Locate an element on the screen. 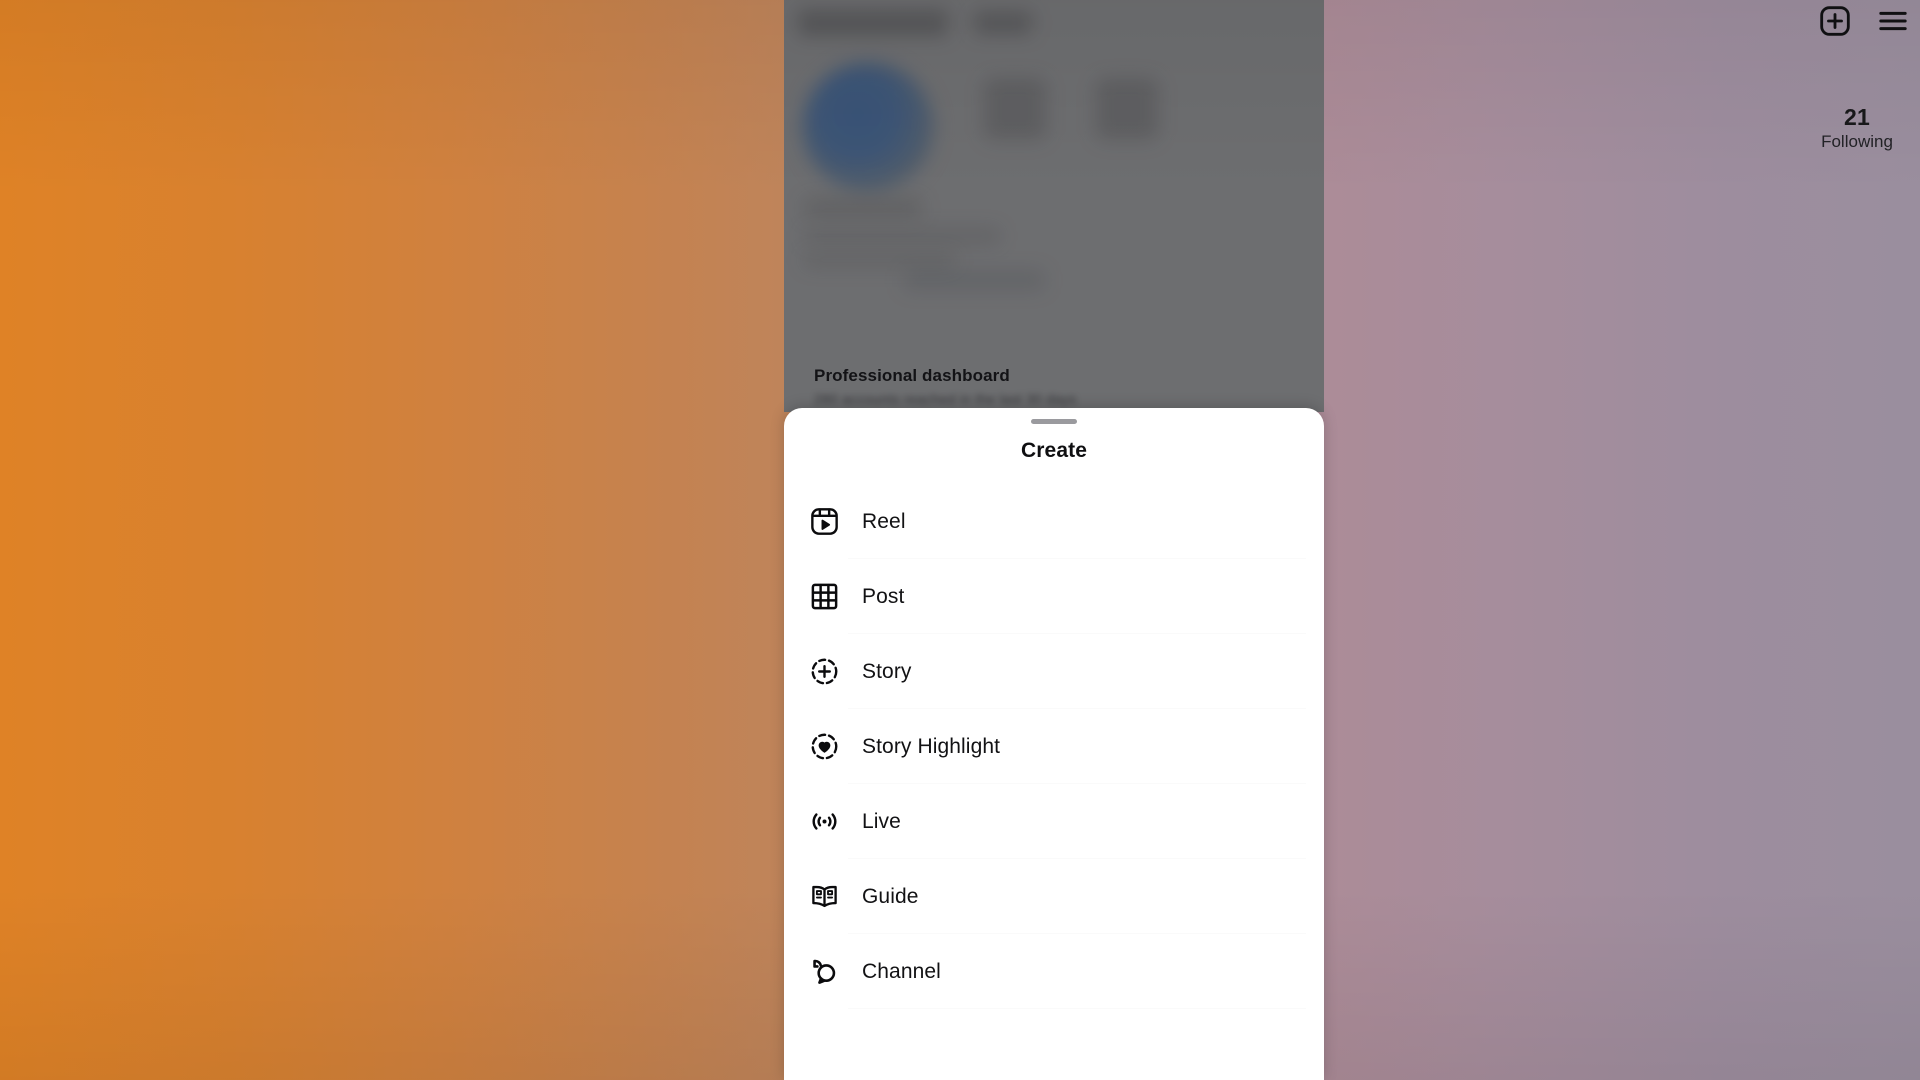 The height and width of the screenshot is (1080, 1920). create-option-label: Reel is located at coordinates (884, 521).